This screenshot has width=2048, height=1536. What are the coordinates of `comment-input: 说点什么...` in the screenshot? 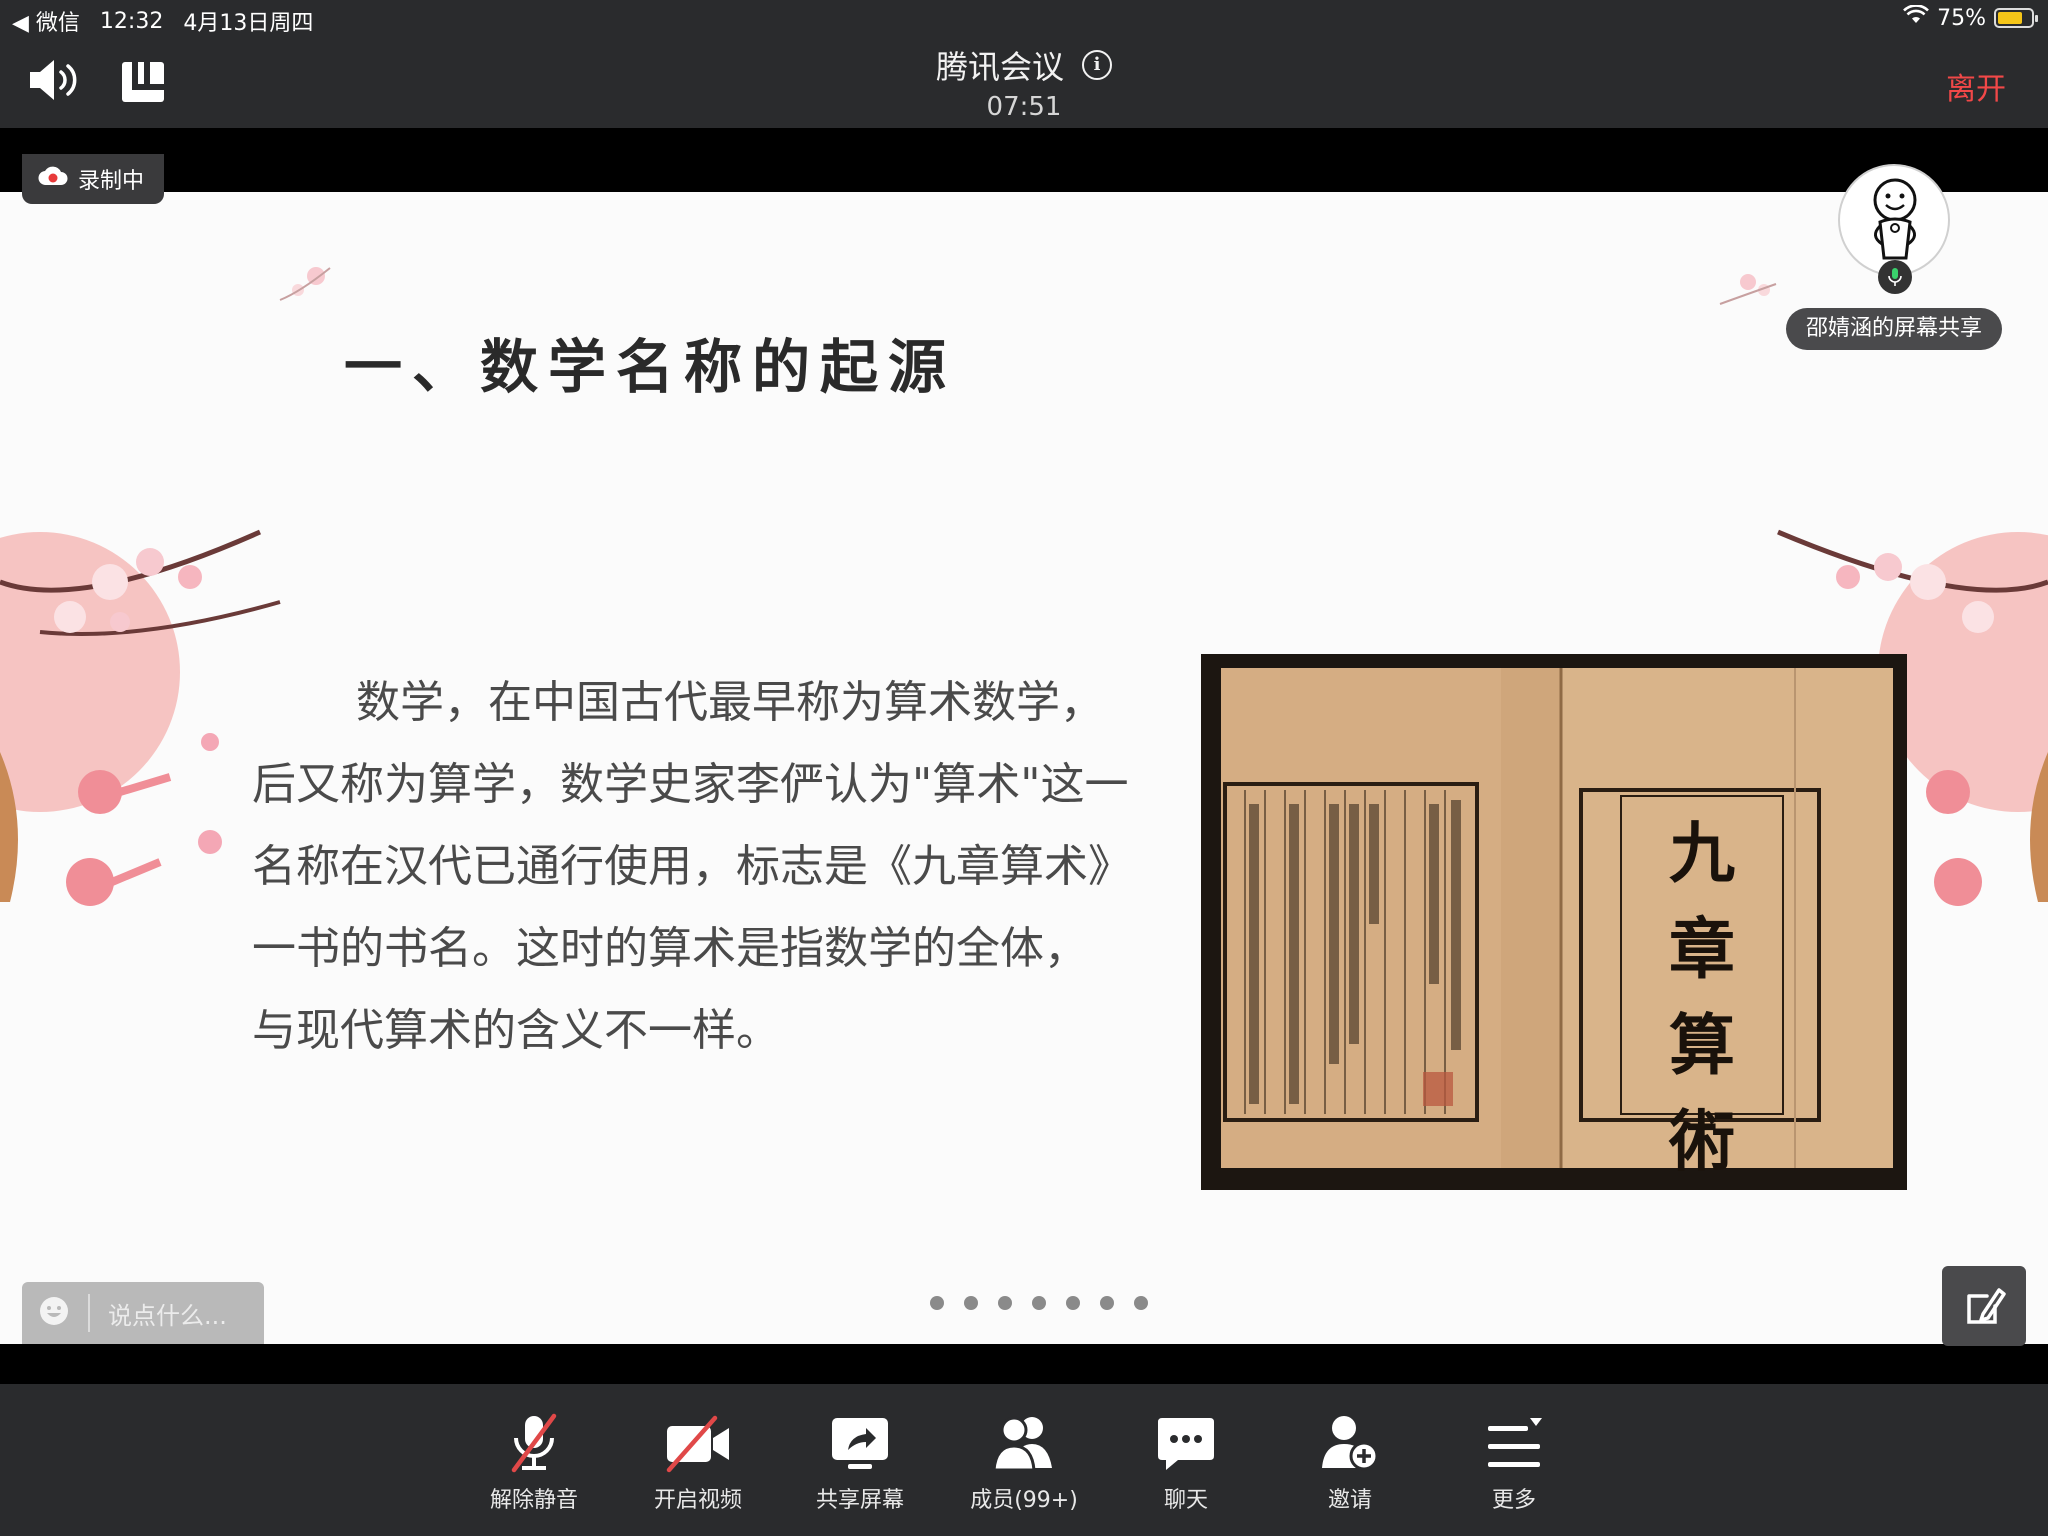 It's located at (143, 1313).